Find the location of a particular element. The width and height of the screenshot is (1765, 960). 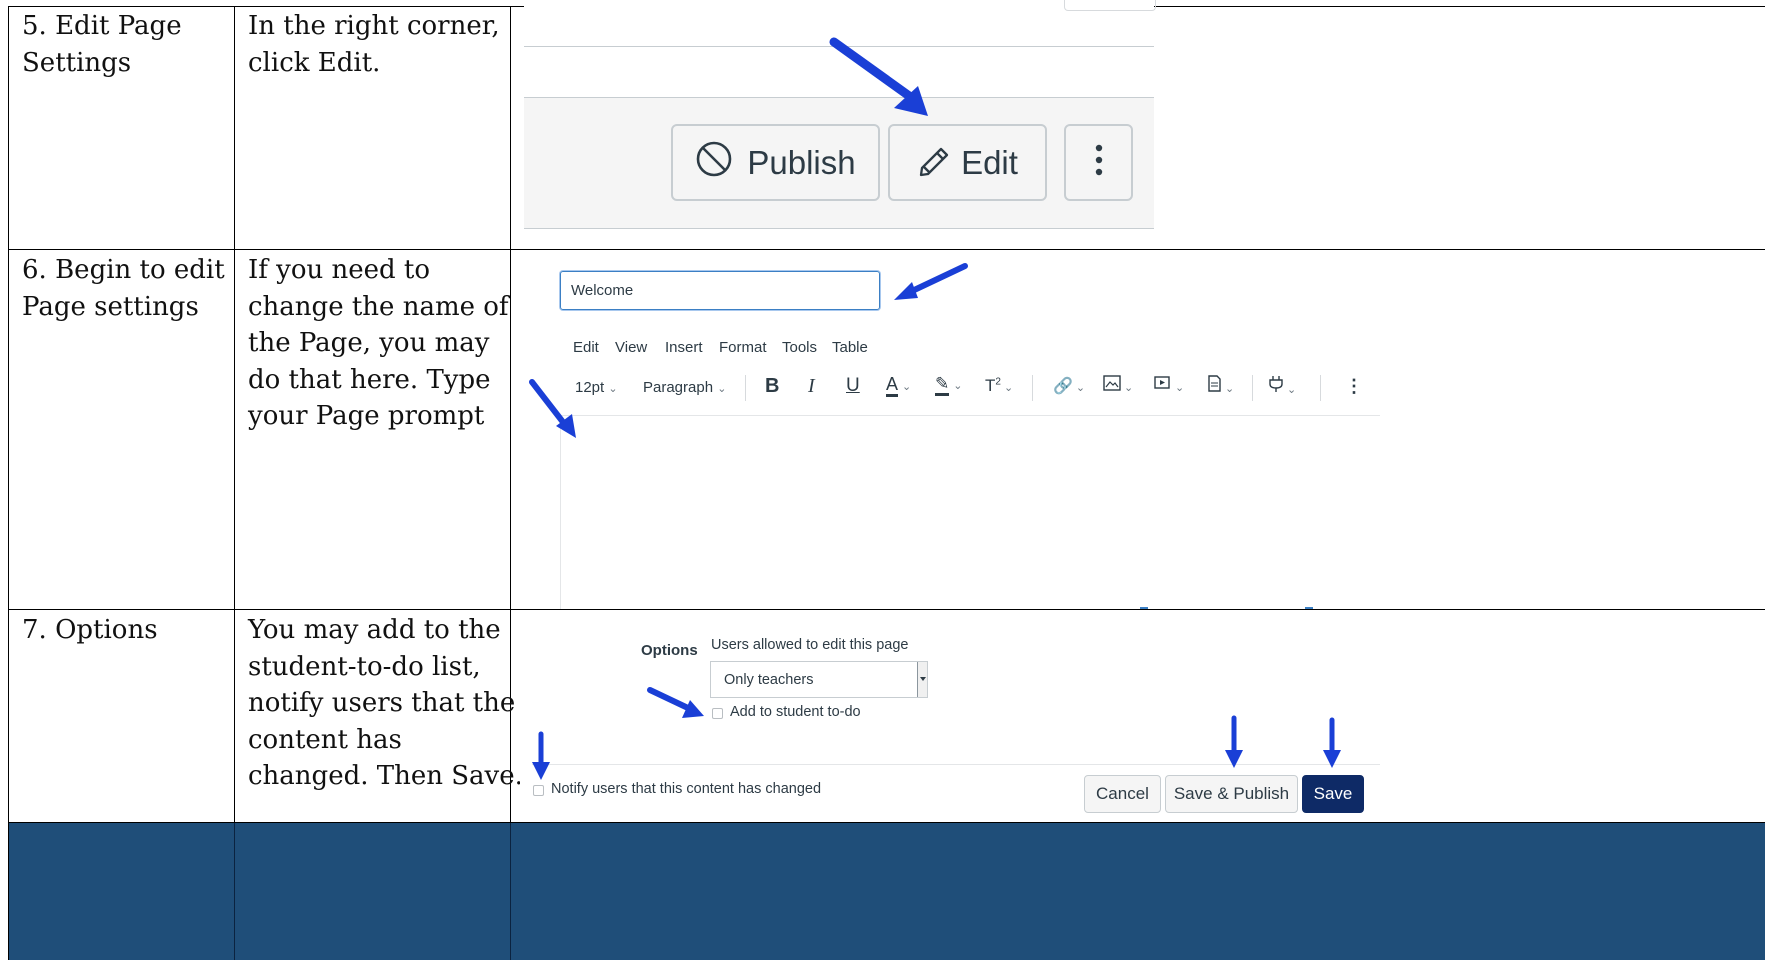

arrow-to-edit-icon is located at coordinates (878, 76).